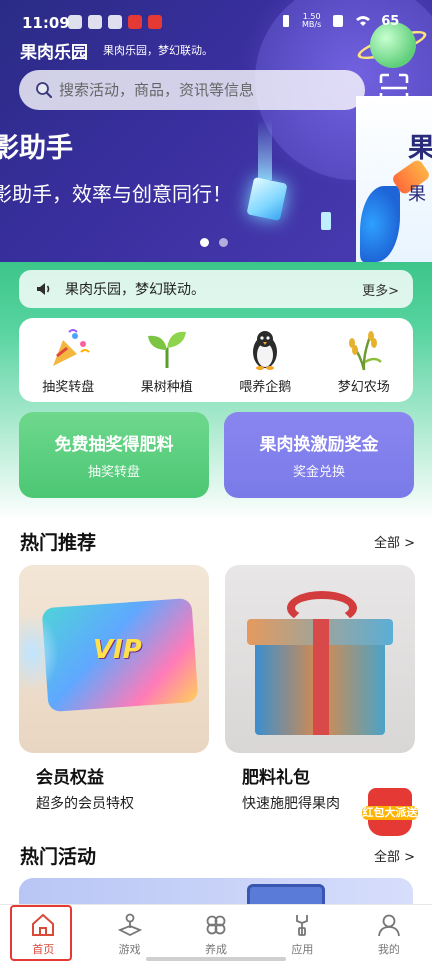 This screenshot has width=432, height=964. I want to click on vibrate-icon, so click(286, 21).